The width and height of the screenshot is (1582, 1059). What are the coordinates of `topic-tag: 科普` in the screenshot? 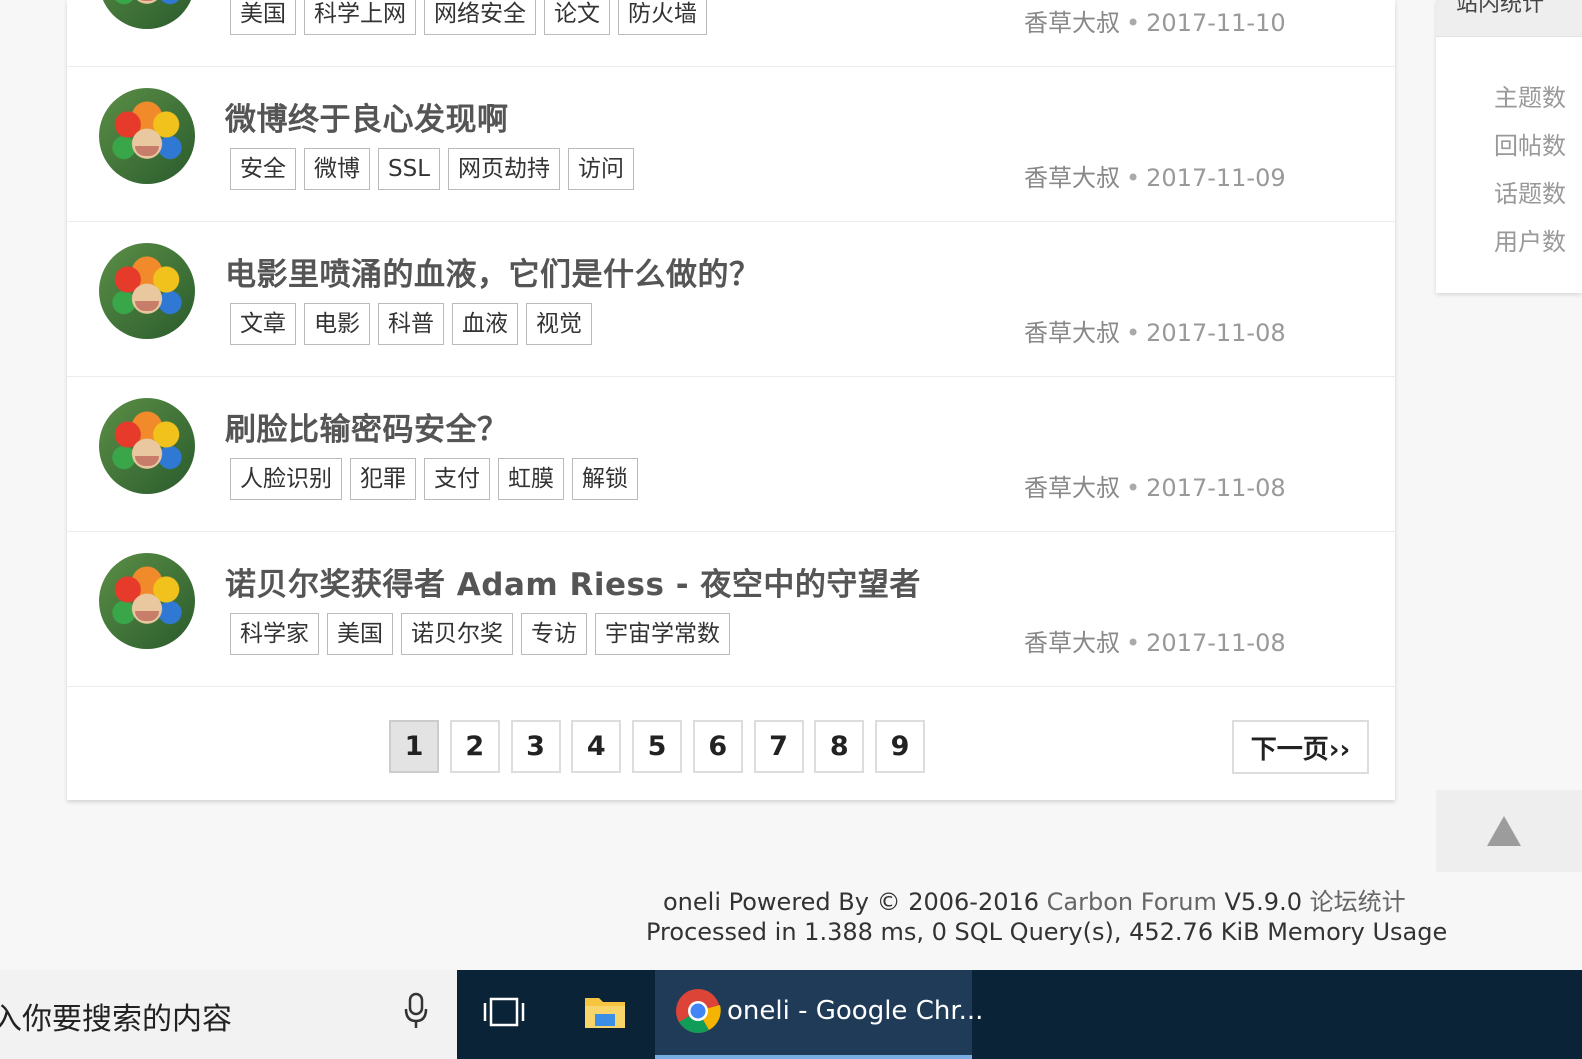 It's located at (411, 324).